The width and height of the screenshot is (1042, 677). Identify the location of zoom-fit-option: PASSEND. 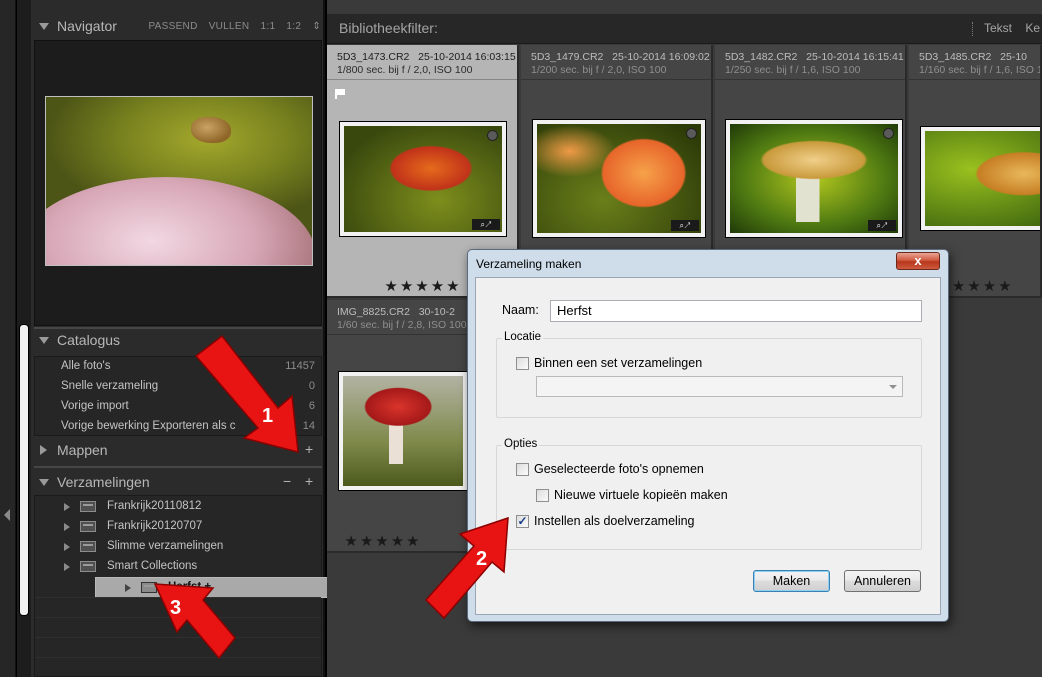
(172, 26).